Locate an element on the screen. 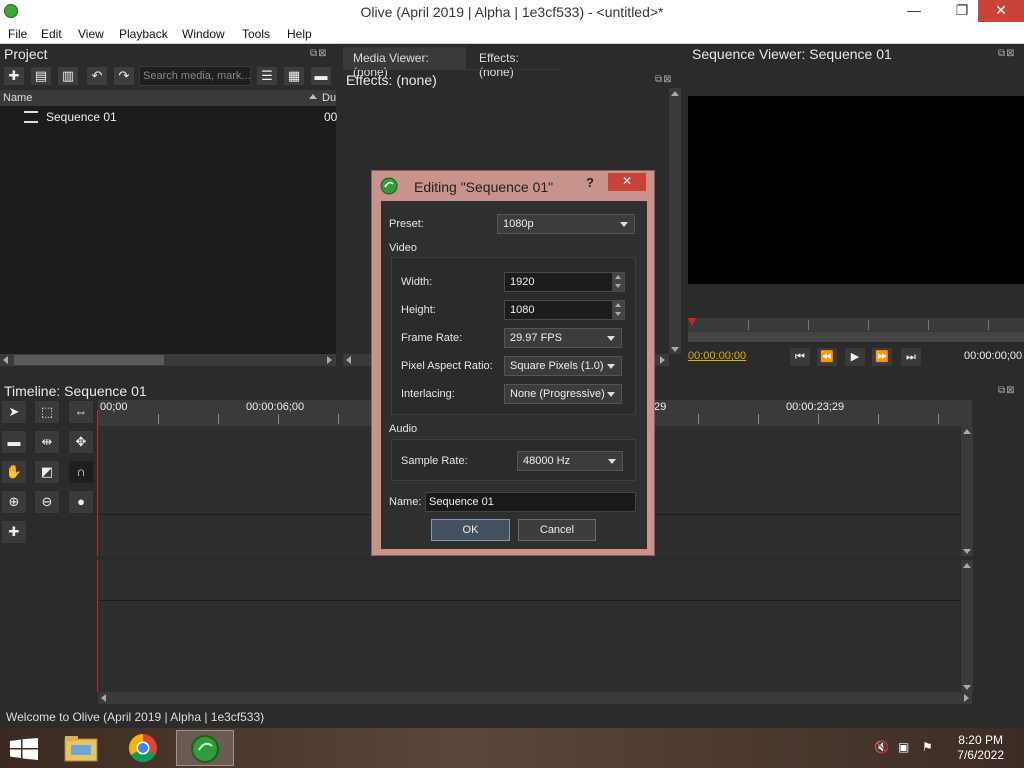  viewer-dock-icons: ⧉⊠ is located at coordinates (1007, 53).